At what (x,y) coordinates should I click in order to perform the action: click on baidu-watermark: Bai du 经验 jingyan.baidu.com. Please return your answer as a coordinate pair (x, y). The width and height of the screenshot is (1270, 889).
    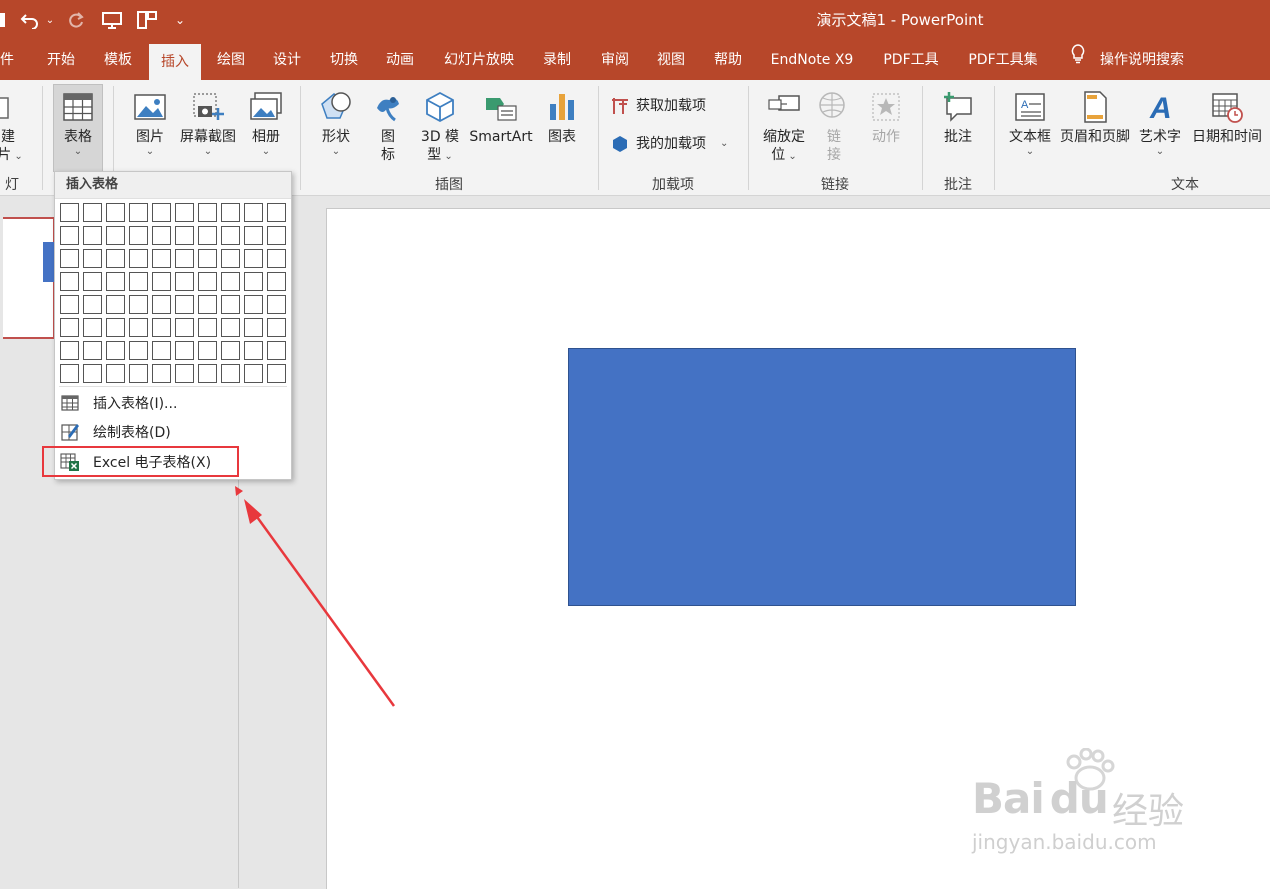
    Looking at the image, I should click on (1112, 805).